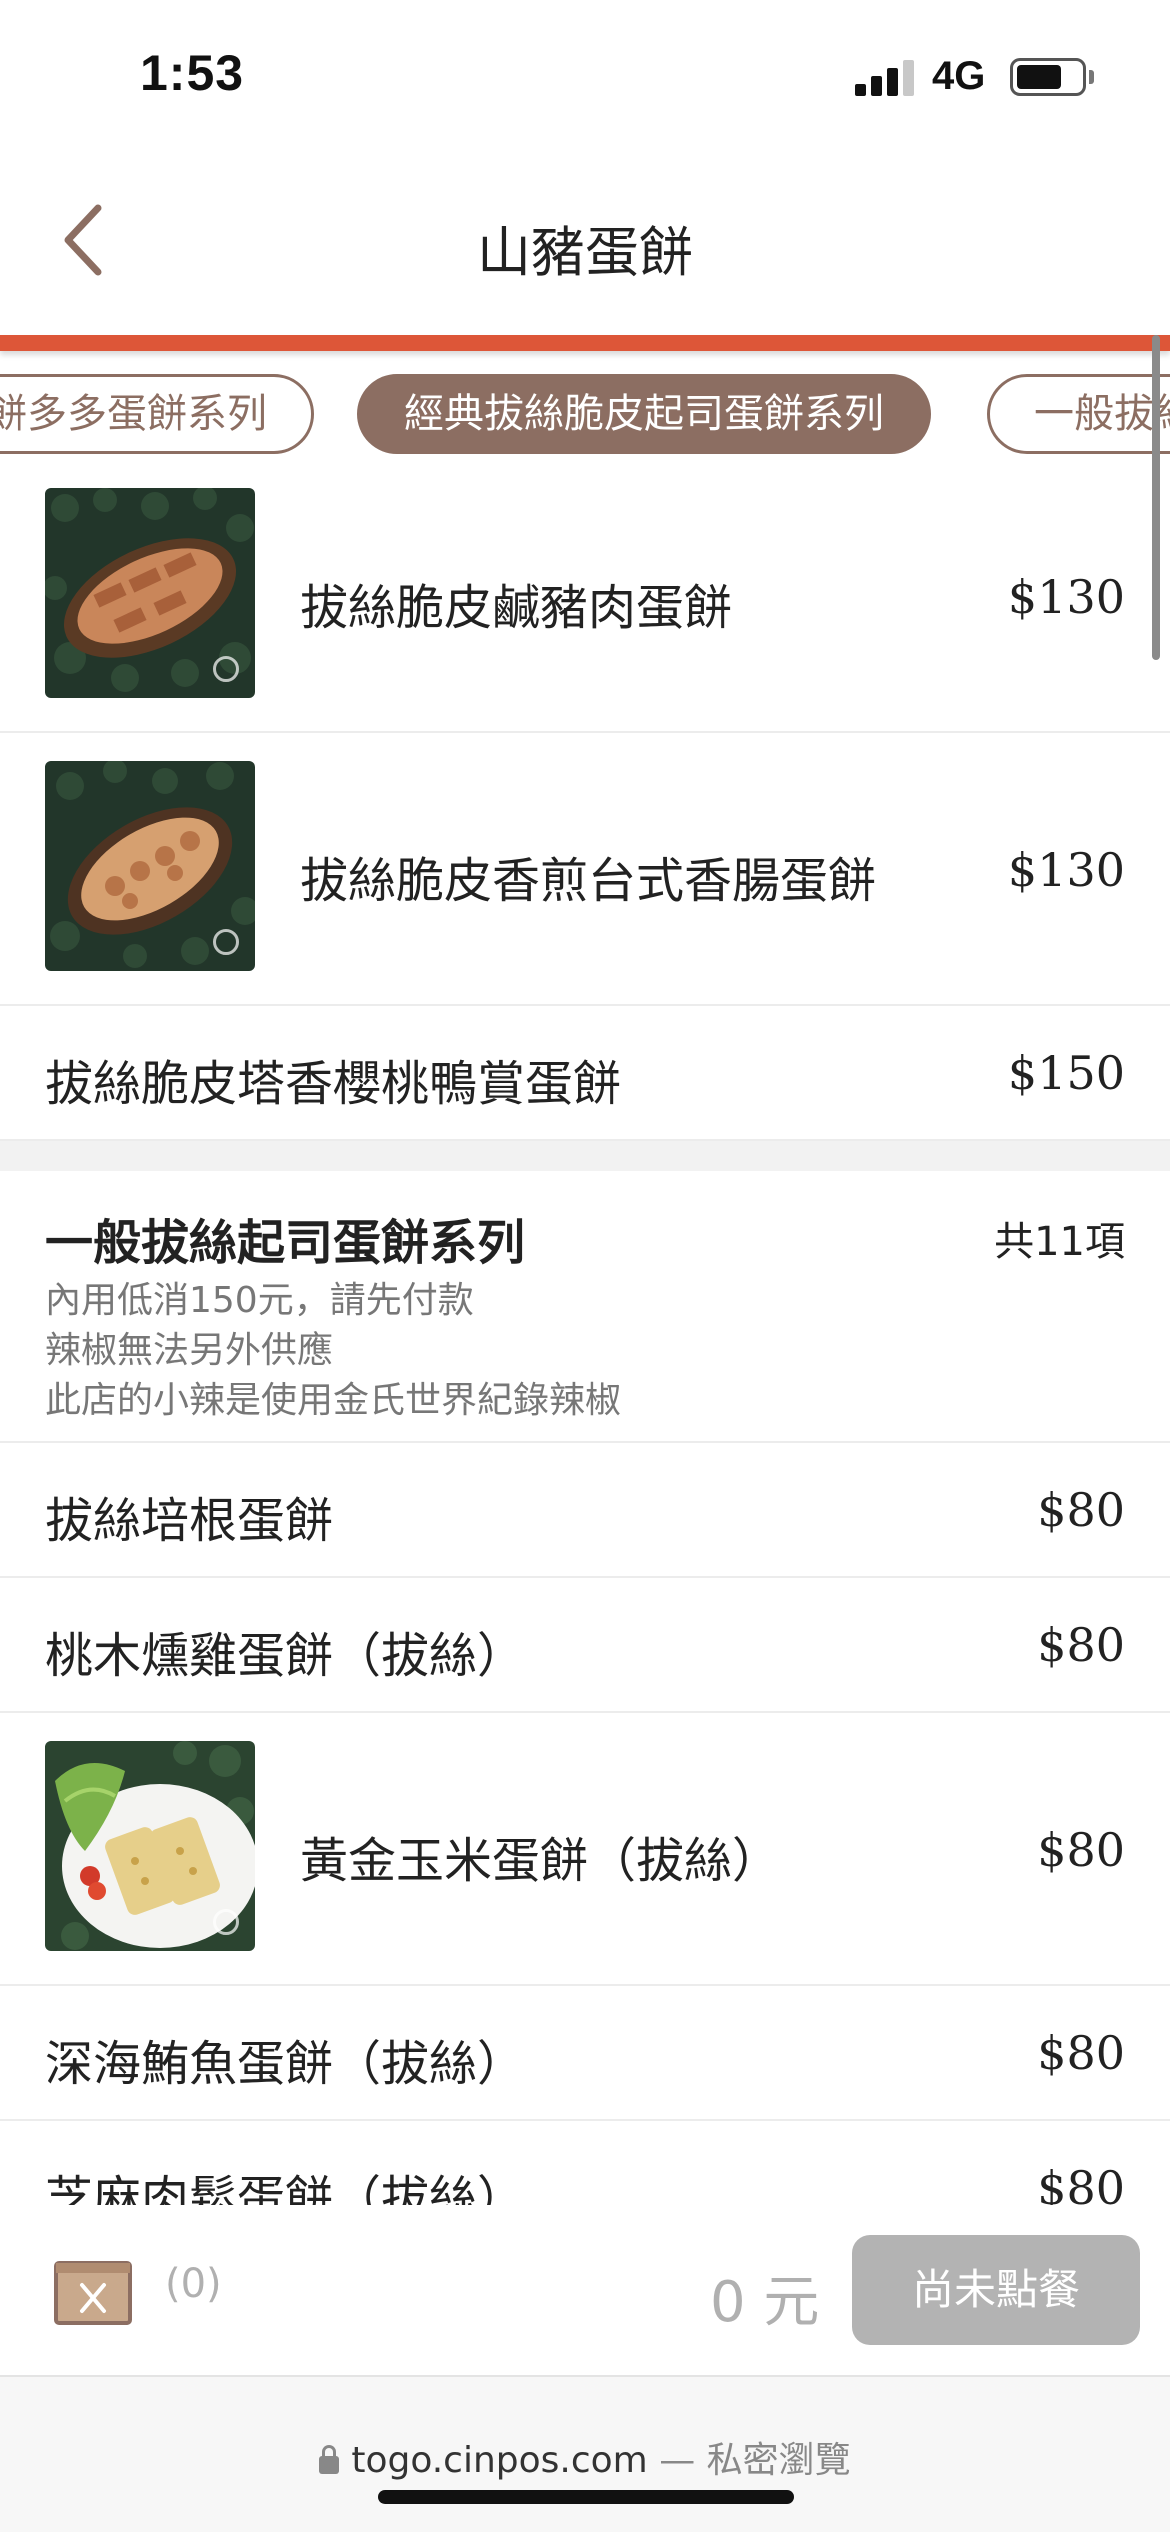  What do you see at coordinates (585, 1510) in the screenshot?
I see `menu-item: 拔絲培根蛋餅 $80` at bounding box center [585, 1510].